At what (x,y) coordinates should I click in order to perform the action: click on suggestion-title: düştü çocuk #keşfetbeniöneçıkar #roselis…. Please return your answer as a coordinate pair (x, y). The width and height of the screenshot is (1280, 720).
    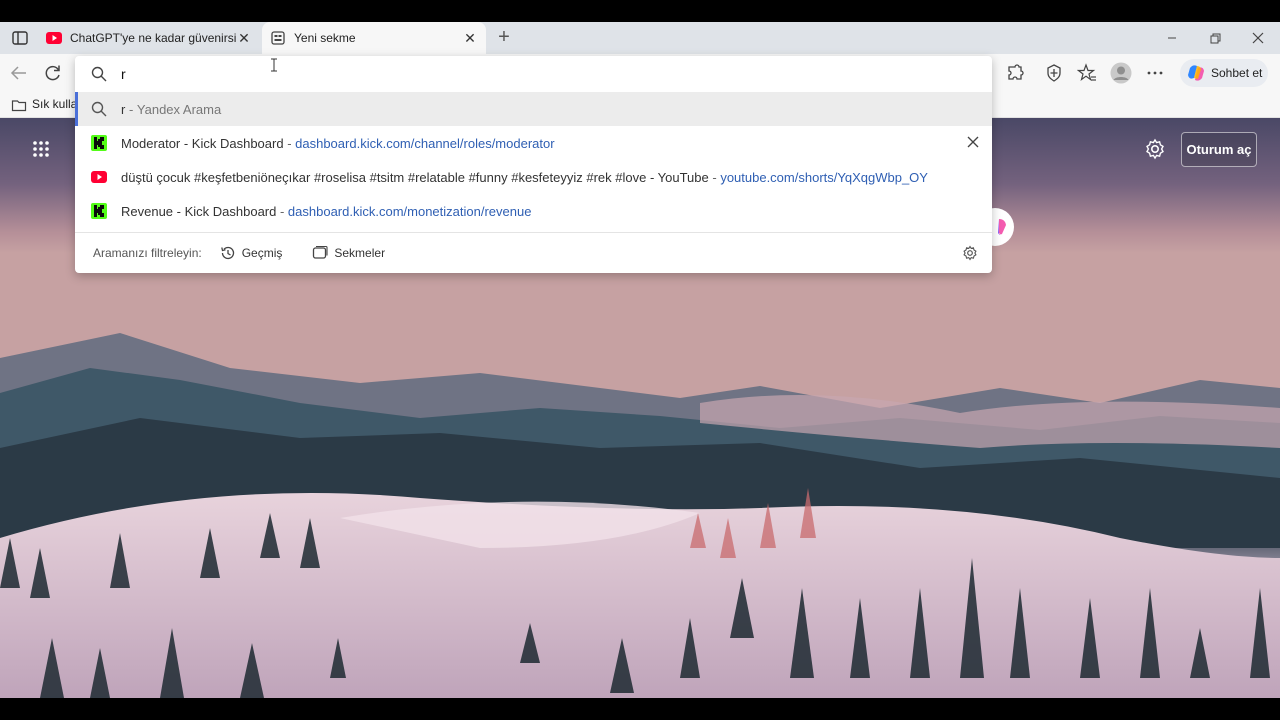
    Looking at the image, I should click on (415, 177).